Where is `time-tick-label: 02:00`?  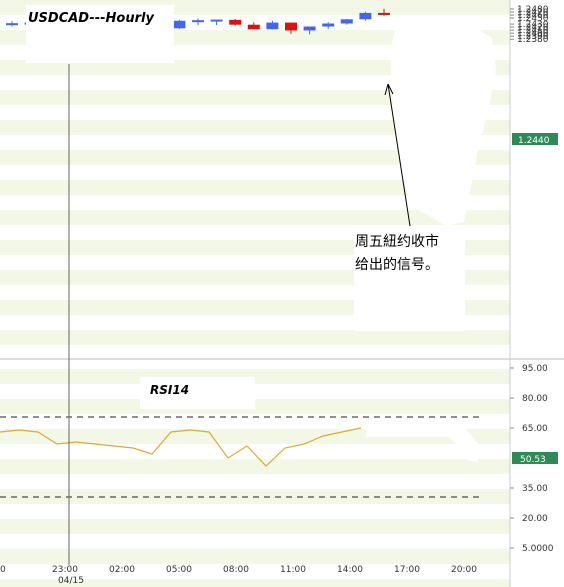 time-tick-label: 02:00 is located at coordinates (122, 570).